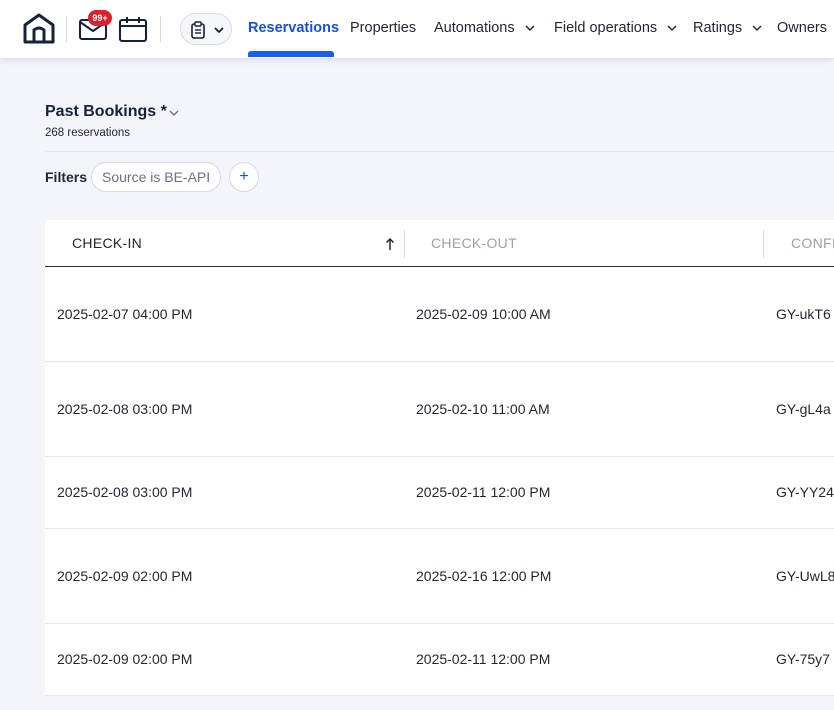 The width and height of the screenshot is (834, 710). I want to click on nav-label: Properties, so click(383, 28).